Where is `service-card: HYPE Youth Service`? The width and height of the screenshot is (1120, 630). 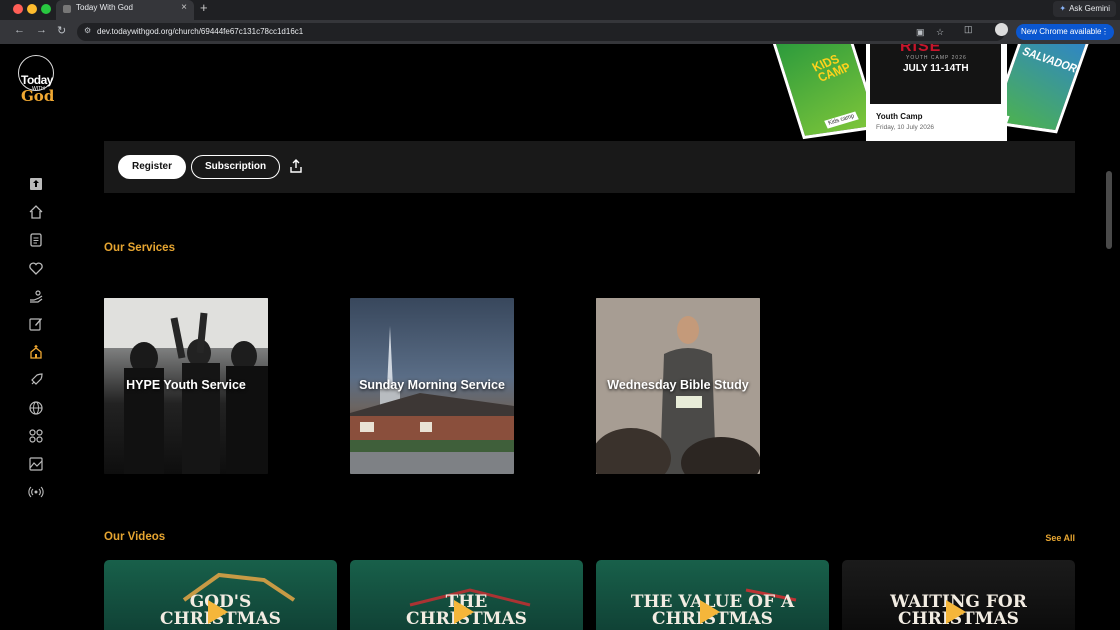 service-card: HYPE Youth Service is located at coordinates (186, 386).